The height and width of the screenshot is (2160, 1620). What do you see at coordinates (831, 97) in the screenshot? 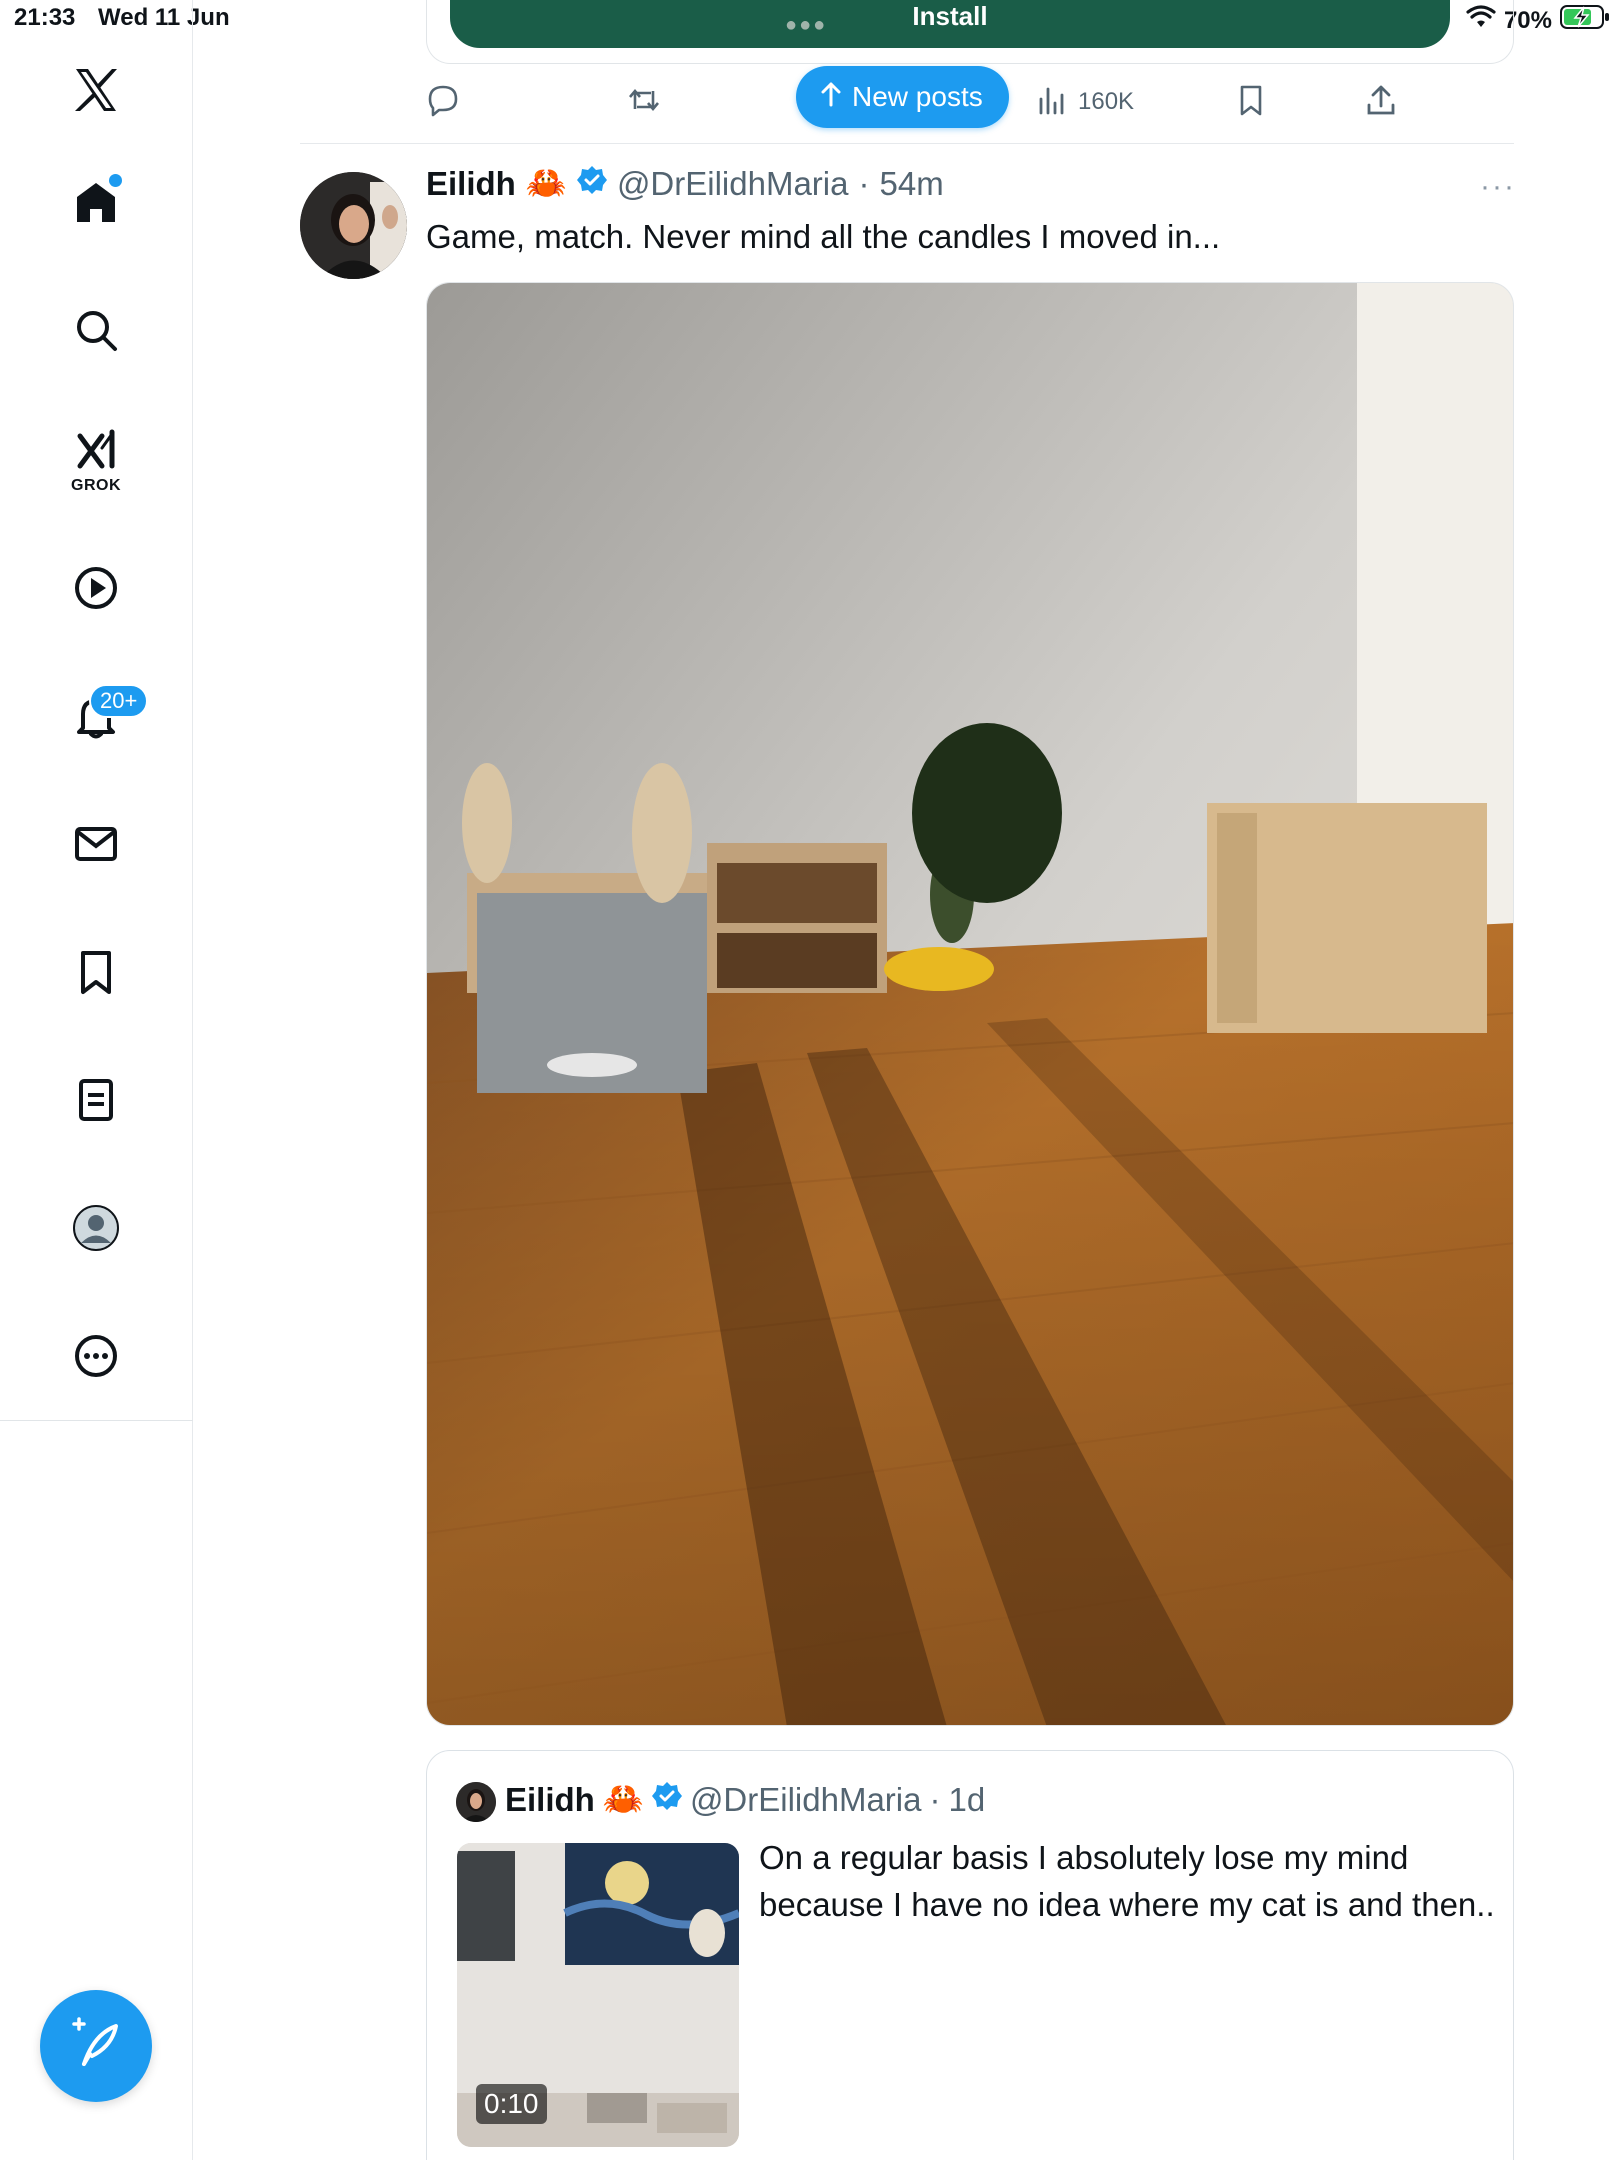
I see `arrow-up-icon` at bounding box center [831, 97].